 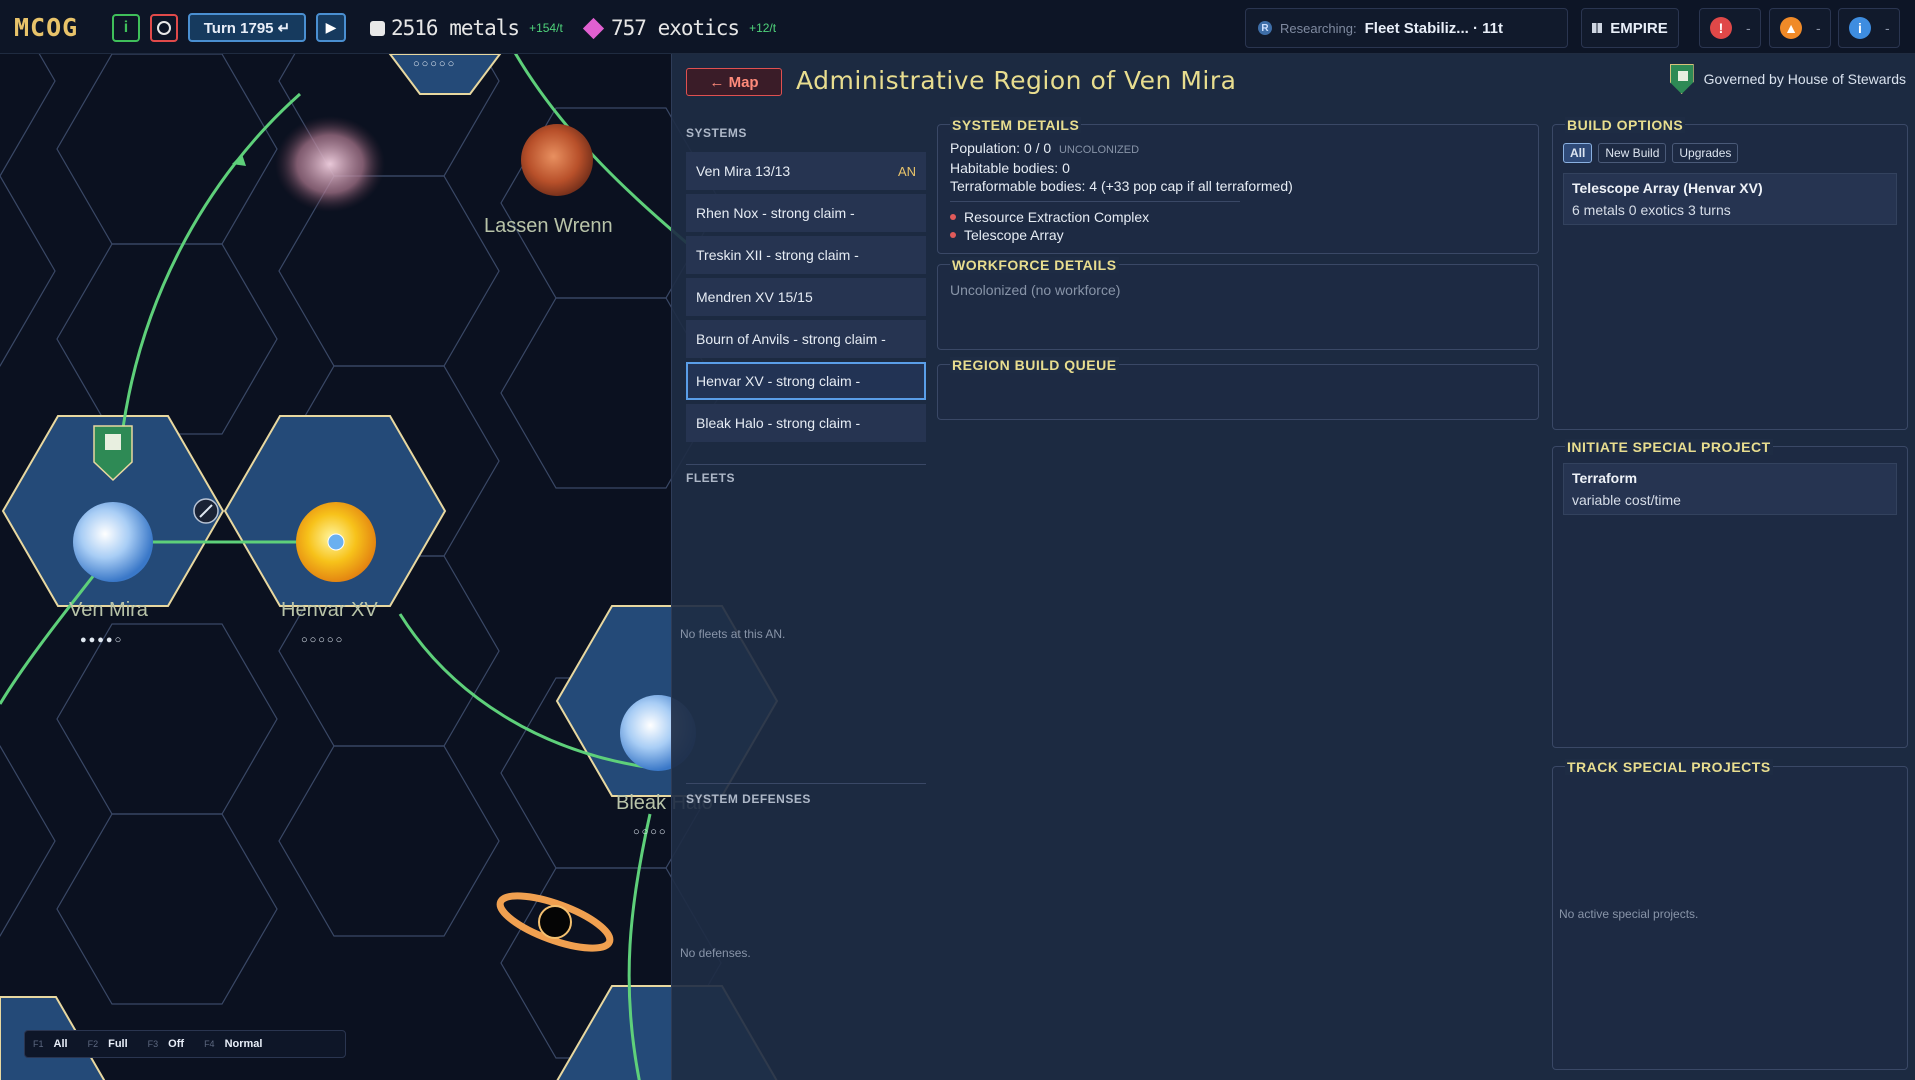 I want to click on workforce-title: WORKFORCE DETAILS, so click(x=1034, y=265).